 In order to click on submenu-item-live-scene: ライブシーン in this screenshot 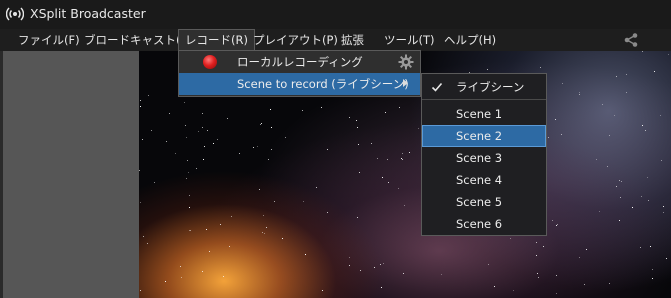, I will do `click(484, 87)`.